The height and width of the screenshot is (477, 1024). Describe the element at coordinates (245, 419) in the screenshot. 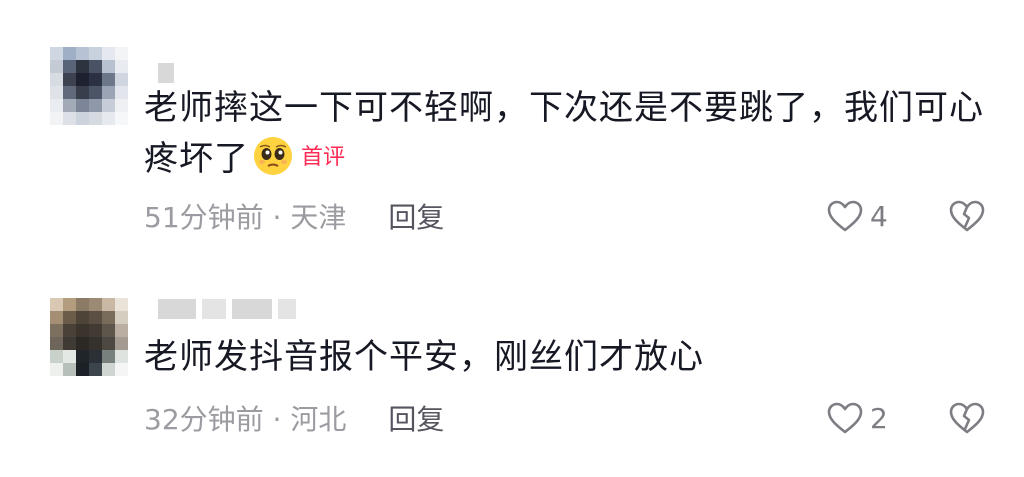

I see `comment-time-location: 32分钟前 · 河北` at that location.